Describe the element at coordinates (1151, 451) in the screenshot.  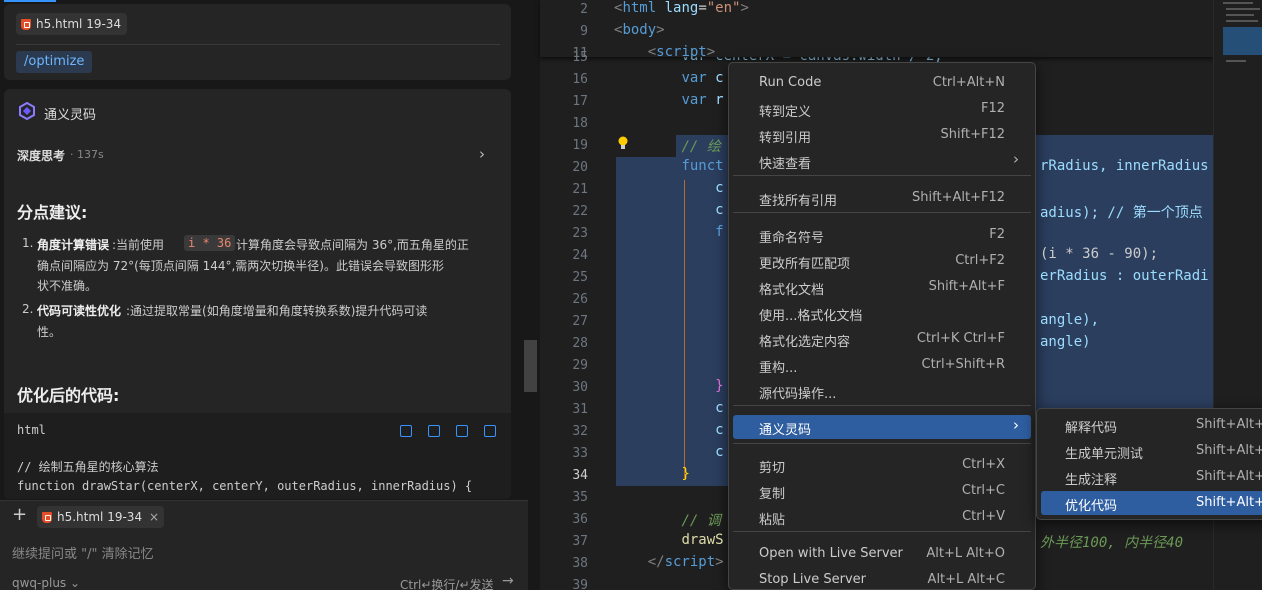
I see `submenu-item-1: 生成单元测试 Shift+Alt+U` at that location.